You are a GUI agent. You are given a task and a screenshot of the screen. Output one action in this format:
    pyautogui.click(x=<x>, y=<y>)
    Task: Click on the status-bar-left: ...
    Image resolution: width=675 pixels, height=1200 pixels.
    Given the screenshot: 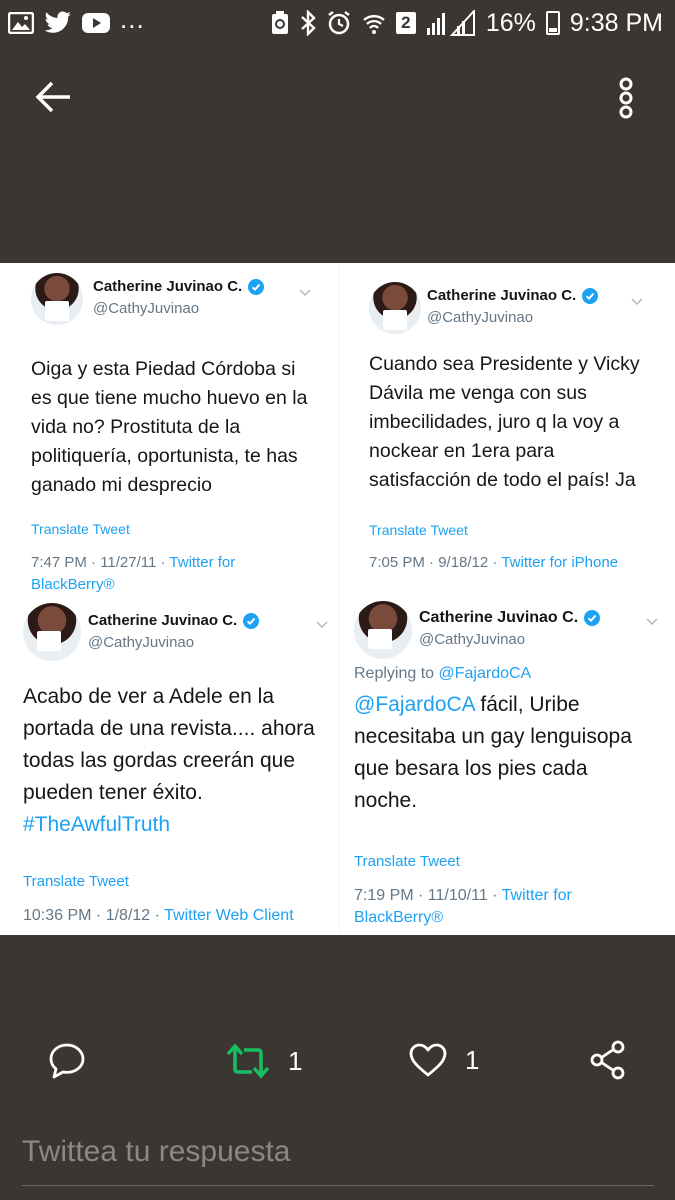 What is the action you would take?
    pyautogui.click(x=76, y=19)
    